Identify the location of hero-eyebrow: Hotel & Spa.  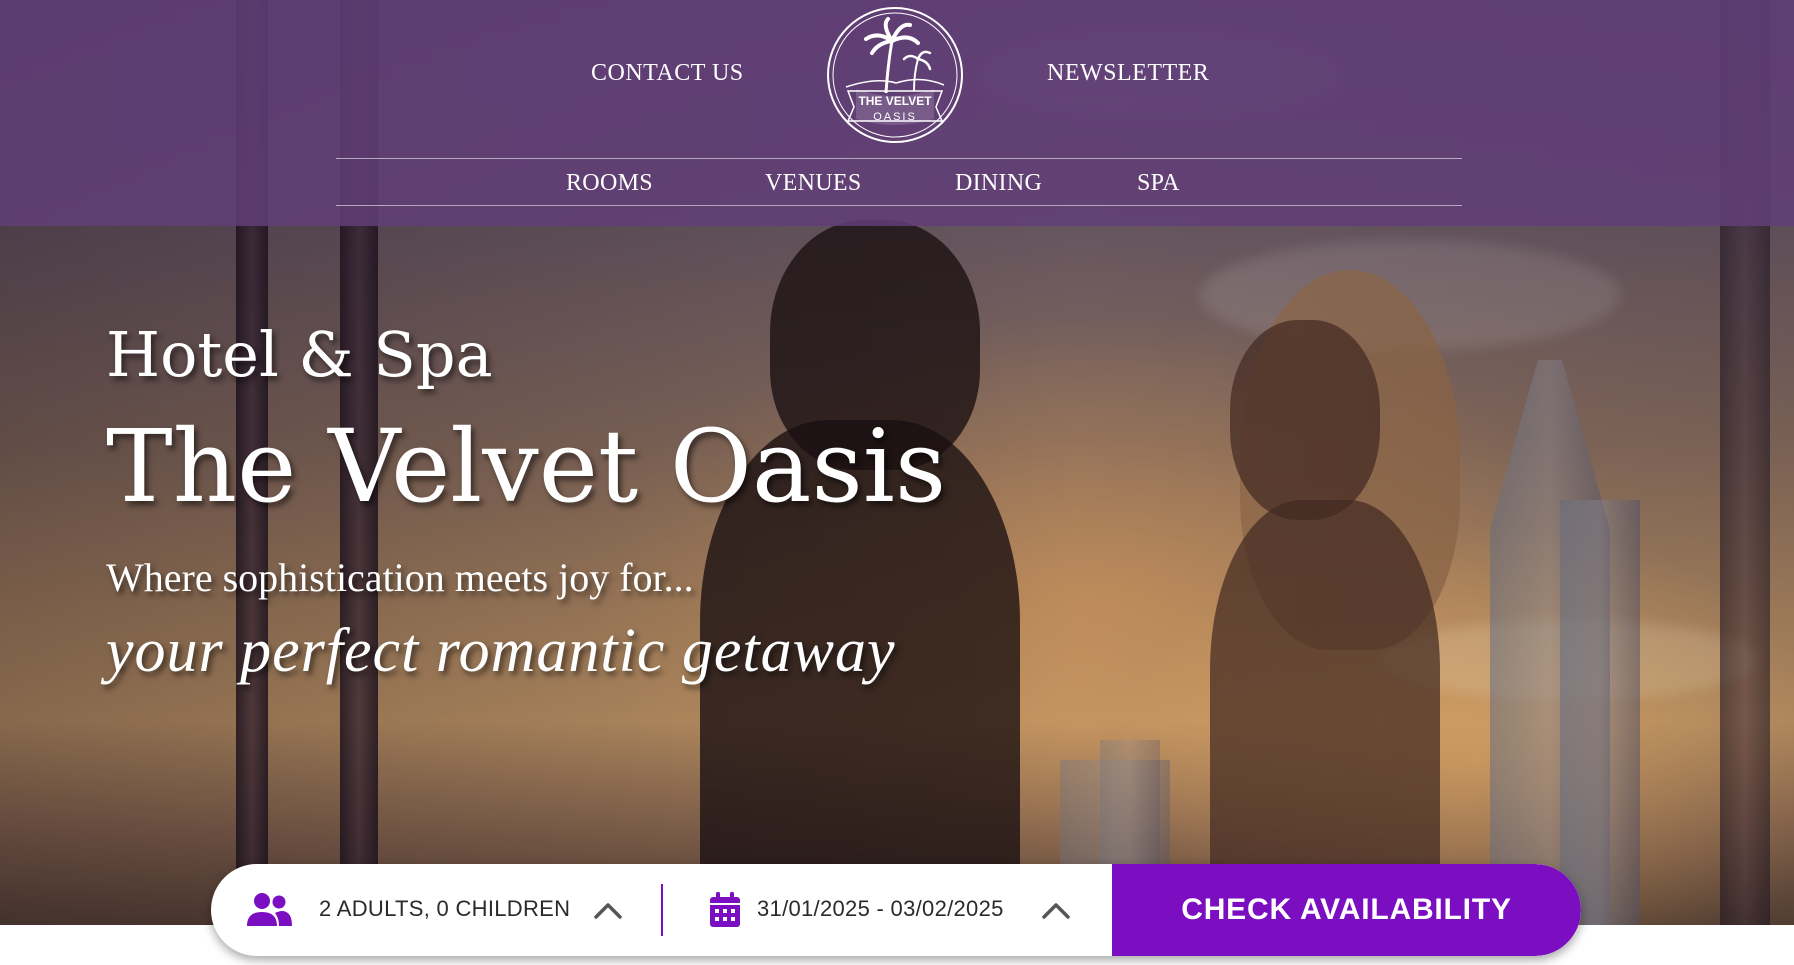
(299, 354).